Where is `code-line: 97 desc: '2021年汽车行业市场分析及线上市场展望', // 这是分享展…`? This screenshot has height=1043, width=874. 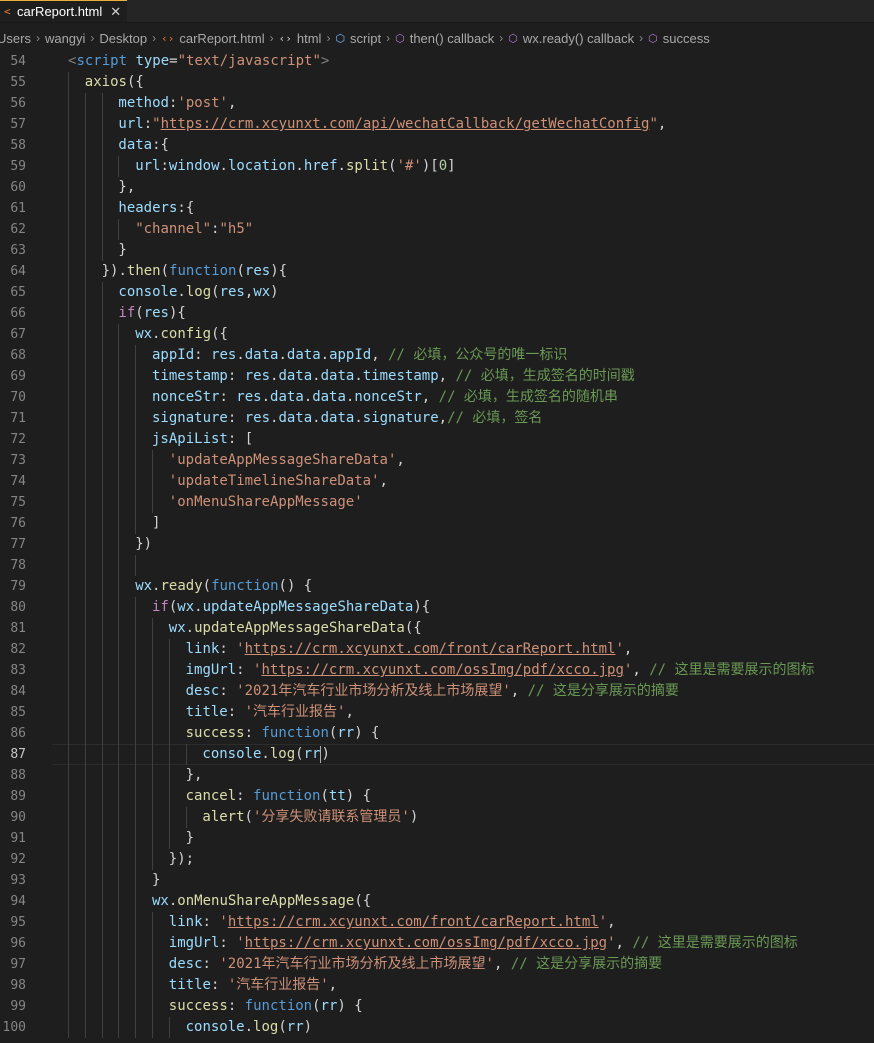 code-line: 97 desc: '2021年汽车行业市场分析及线上市场展望', // 这是分享展… is located at coordinates (437, 964).